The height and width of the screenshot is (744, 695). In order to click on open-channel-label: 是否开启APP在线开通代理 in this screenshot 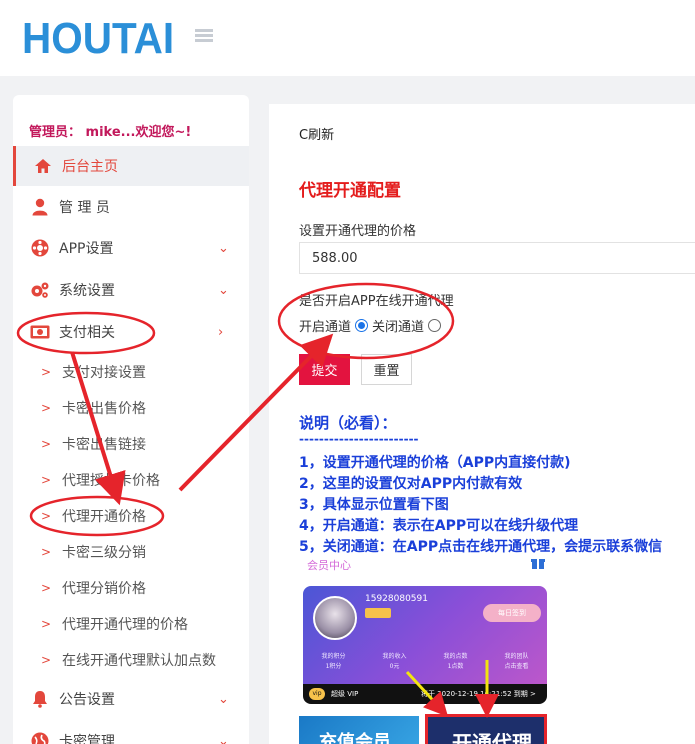, I will do `click(376, 301)`.